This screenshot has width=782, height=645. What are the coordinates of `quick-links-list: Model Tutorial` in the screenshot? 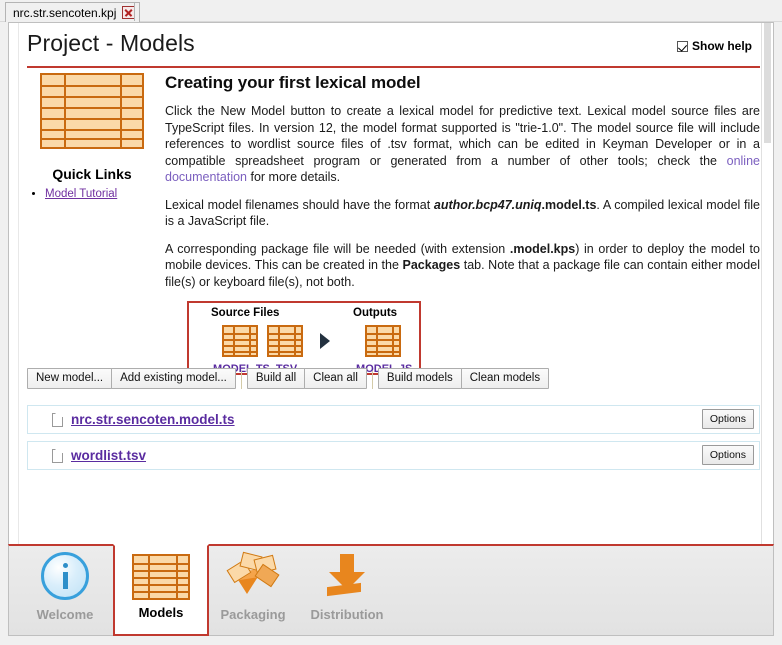 It's located at (92, 194).